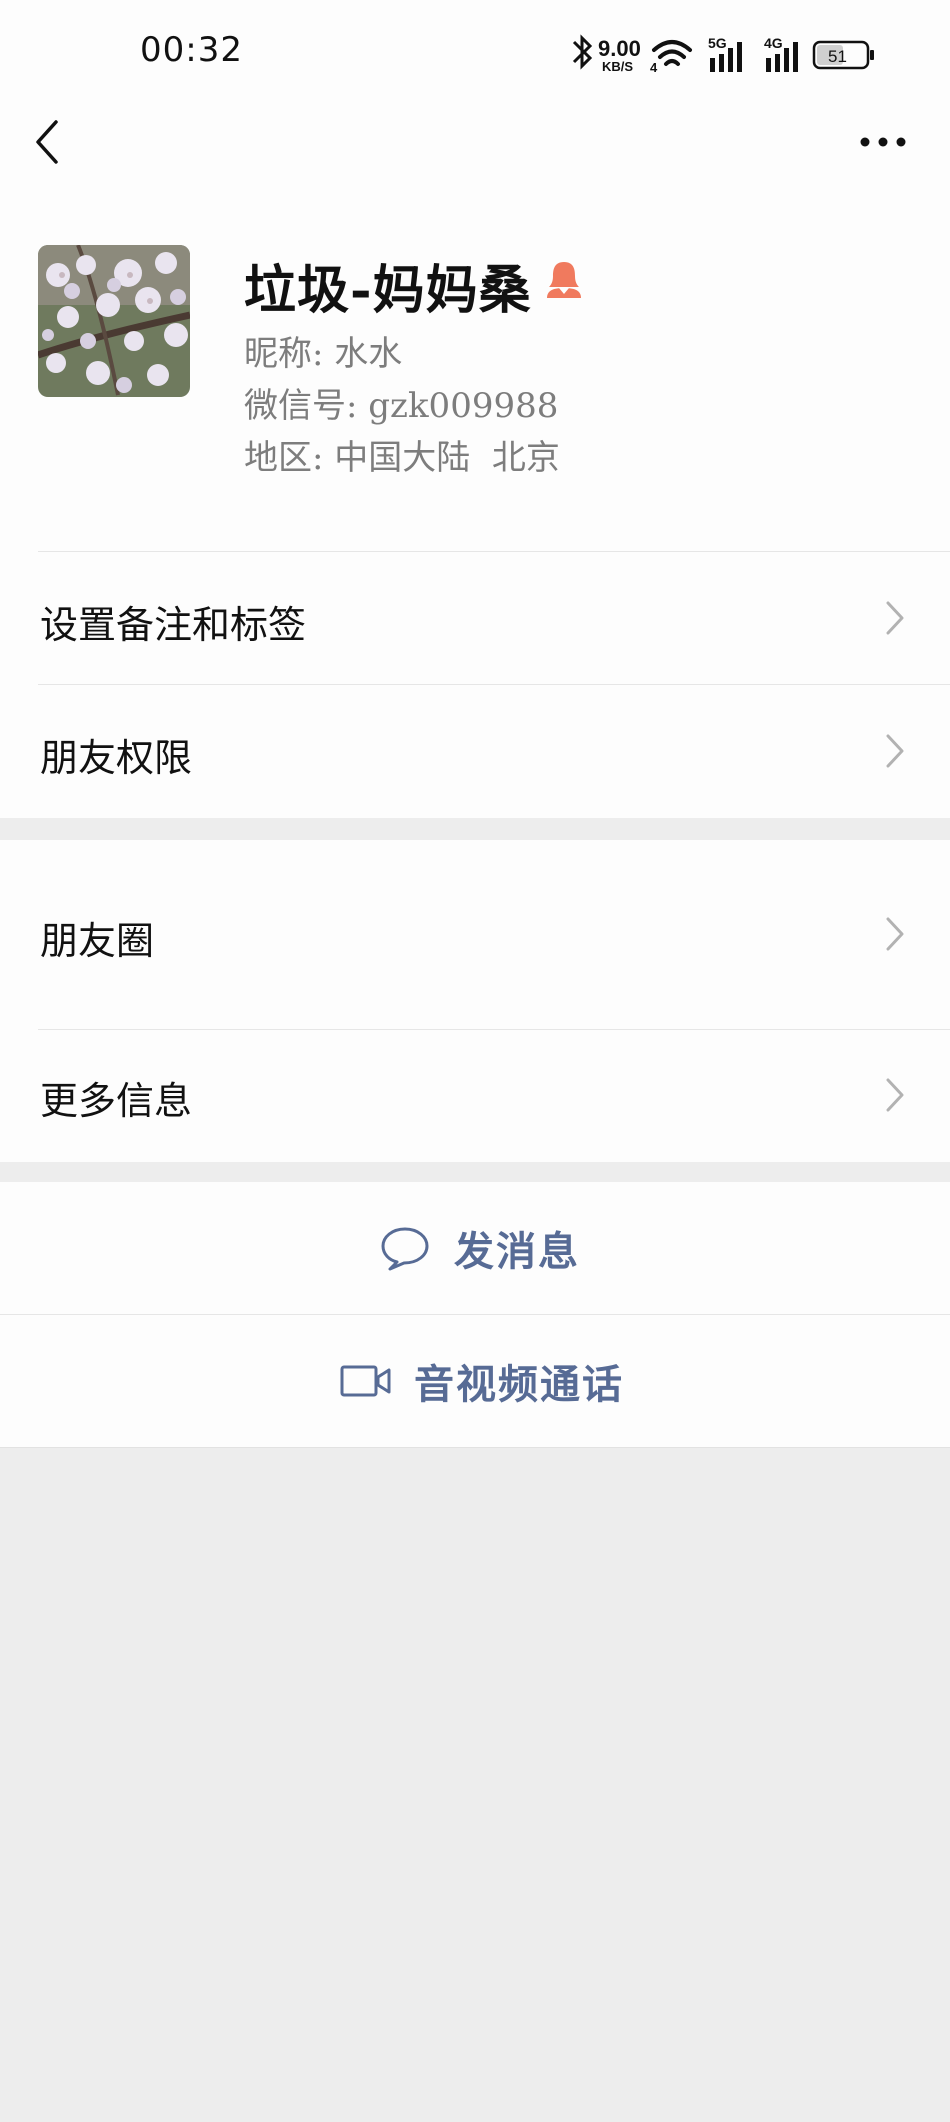 This screenshot has height=2122, width=950. Describe the element at coordinates (365, 1381) in the screenshot. I see `video-camera-icon` at that location.